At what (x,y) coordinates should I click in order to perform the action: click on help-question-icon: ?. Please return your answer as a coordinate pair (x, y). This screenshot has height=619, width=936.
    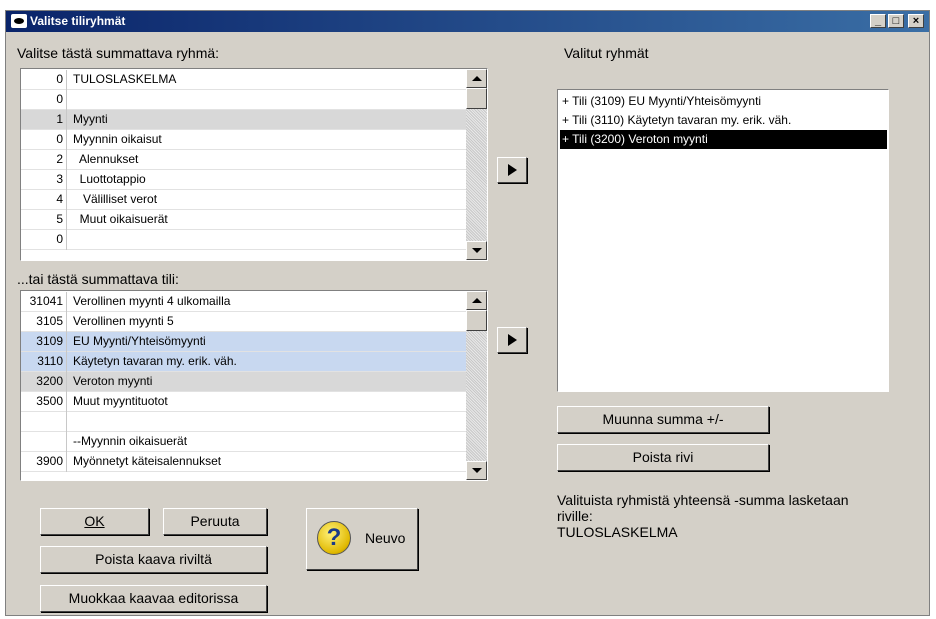
    Looking at the image, I should click on (334, 538).